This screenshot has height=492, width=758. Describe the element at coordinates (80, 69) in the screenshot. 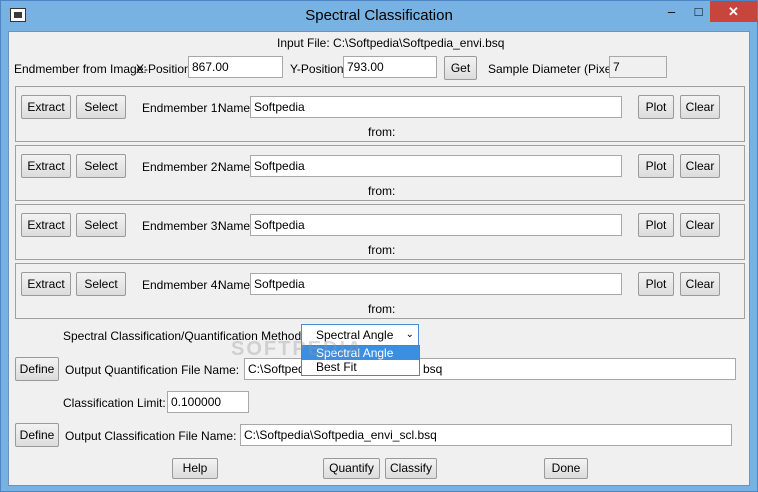

I see `endmember-from-image-label: Endmember from Image:` at that location.